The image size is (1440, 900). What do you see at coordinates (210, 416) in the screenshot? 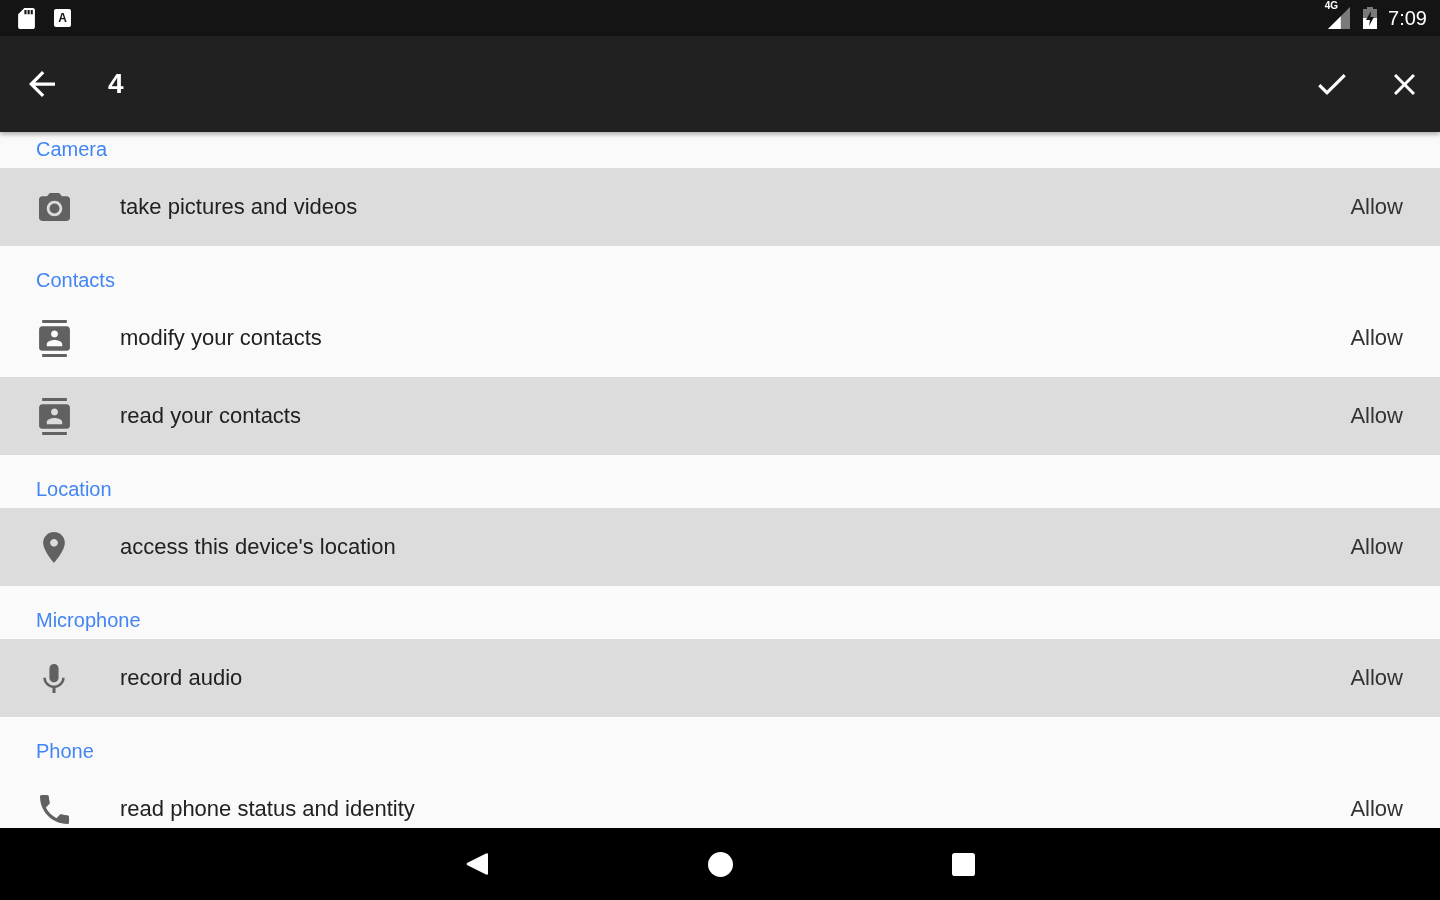
I see `permission-label: read your contacts` at bounding box center [210, 416].